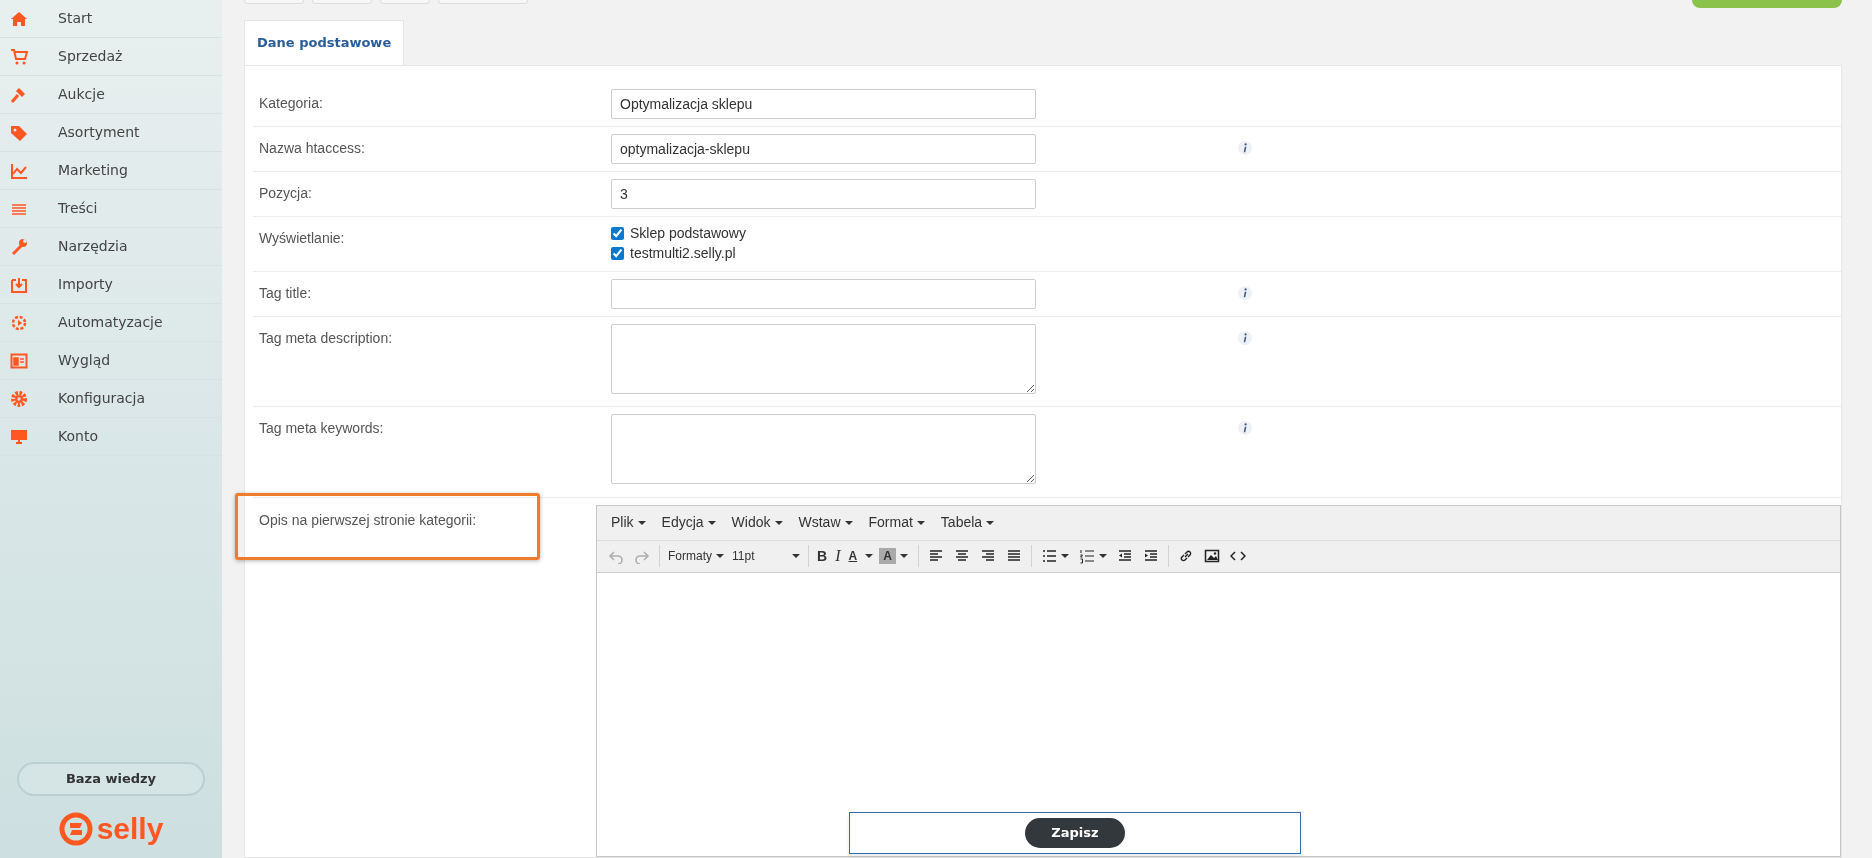 The image size is (1872, 858). I want to click on font-size-select: 11pt, so click(766, 556).